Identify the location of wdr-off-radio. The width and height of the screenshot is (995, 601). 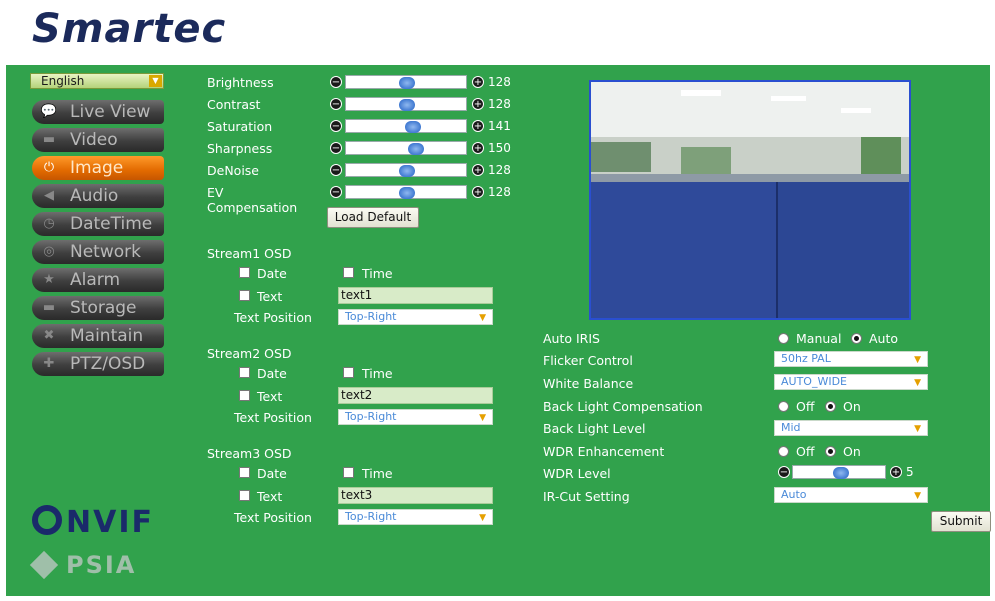
(783, 451).